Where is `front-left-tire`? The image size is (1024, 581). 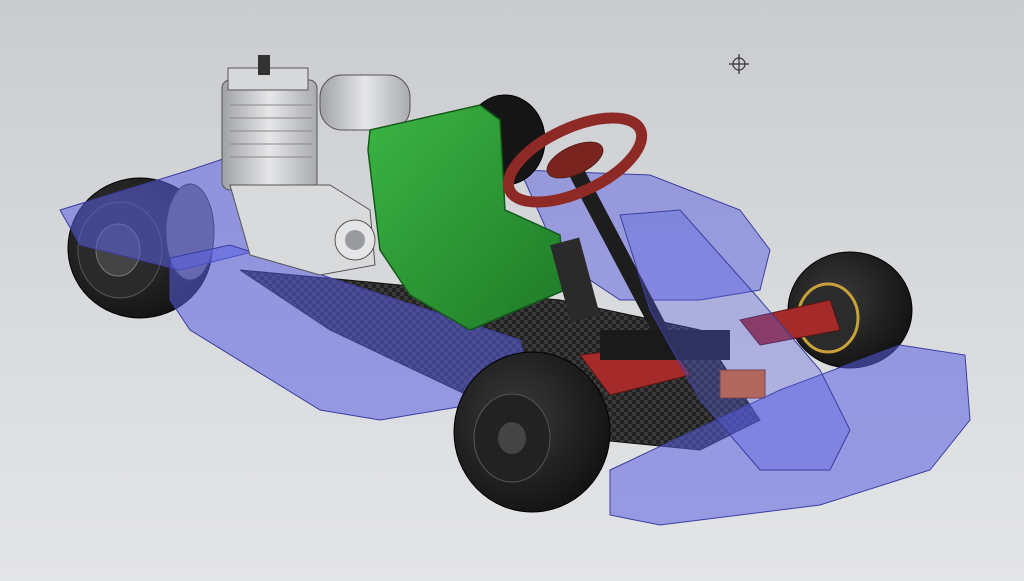 front-left-tire is located at coordinates (532, 432).